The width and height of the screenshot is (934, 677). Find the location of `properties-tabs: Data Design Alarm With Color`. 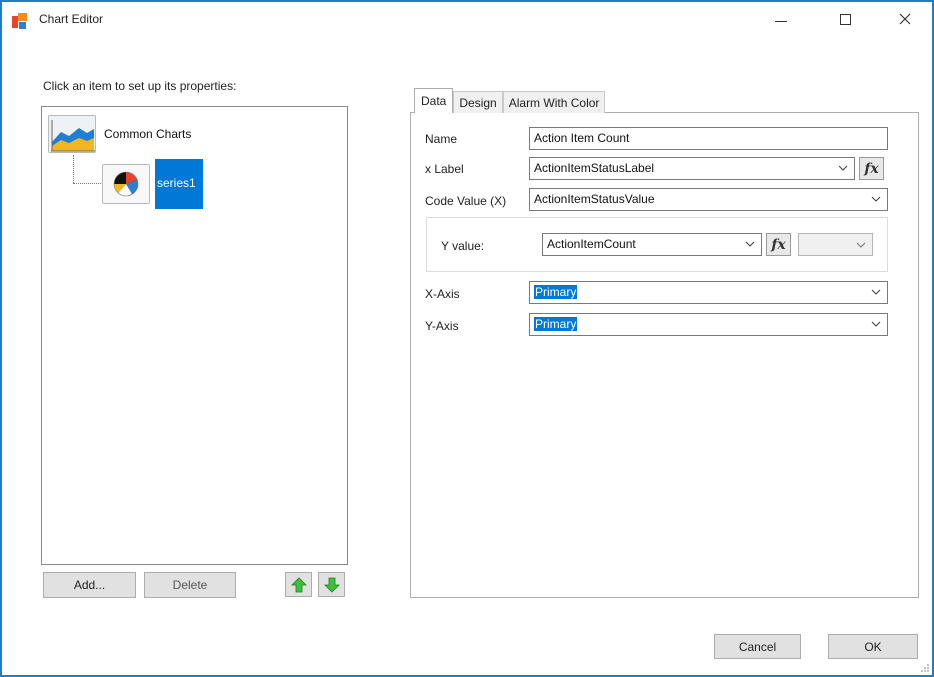

properties-tabs: Data Design Alarm With Color is located at coordinates (510, 100).